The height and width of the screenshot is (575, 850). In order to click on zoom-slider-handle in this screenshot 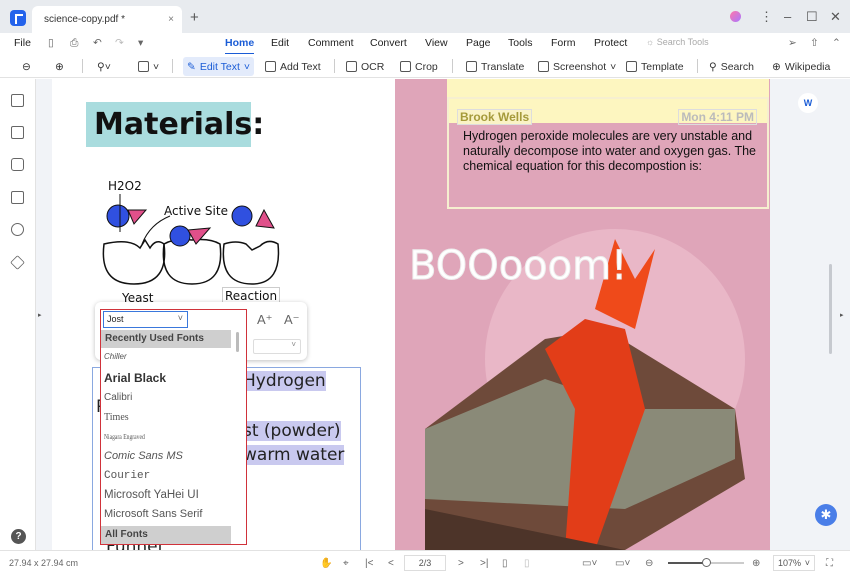, I will do `click(706, 562)`.